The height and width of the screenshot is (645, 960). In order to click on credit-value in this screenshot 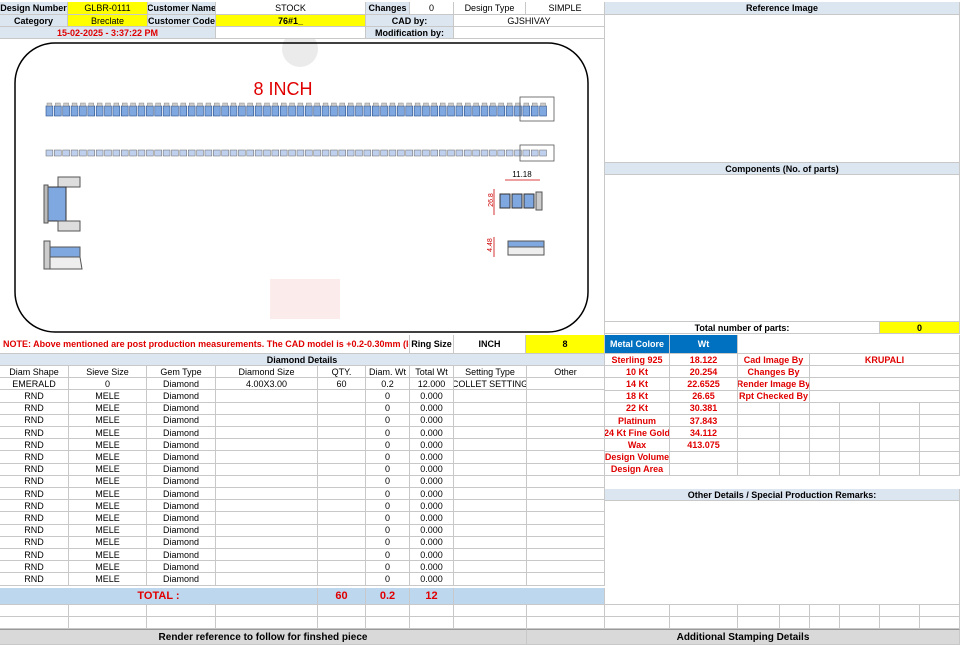, I will do `click(885, 372)`.